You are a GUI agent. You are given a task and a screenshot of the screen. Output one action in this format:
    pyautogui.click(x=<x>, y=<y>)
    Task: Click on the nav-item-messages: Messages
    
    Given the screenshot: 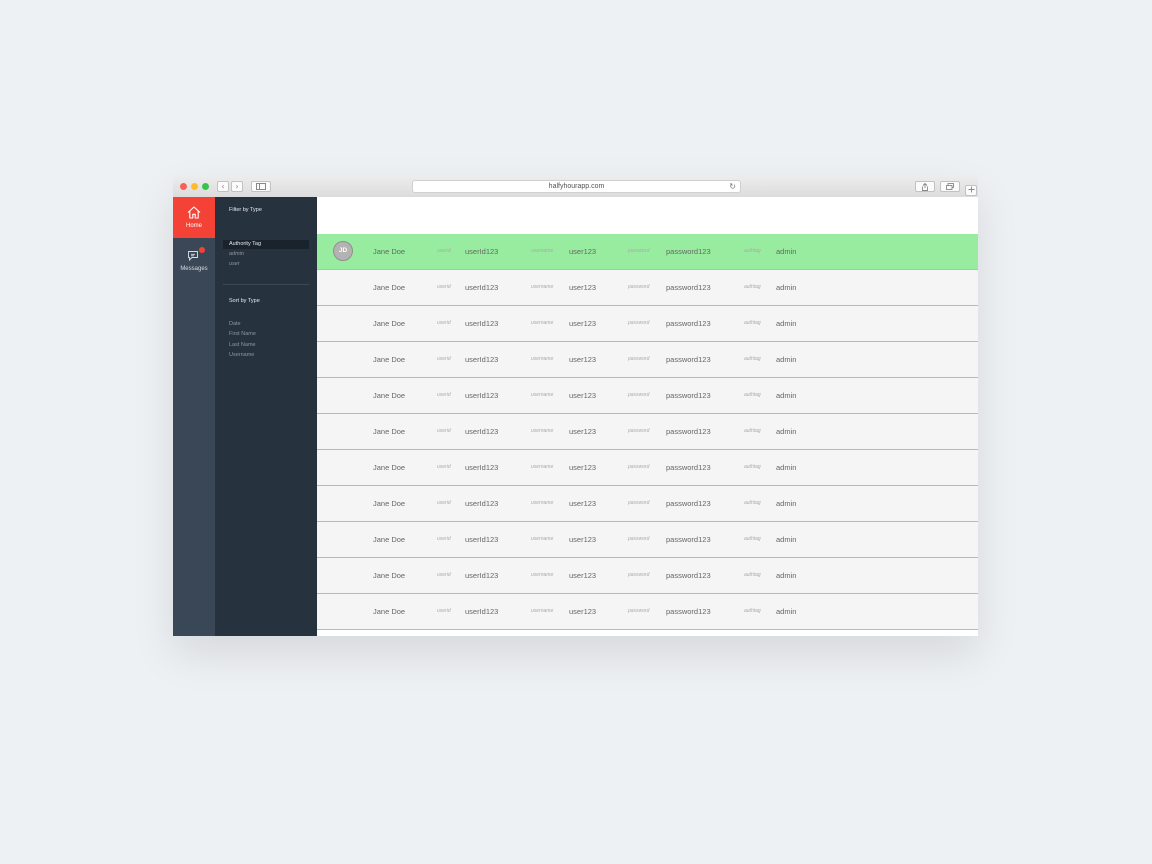 What is the action you would take?
    pyautogui.click(x=194, y=261)
    